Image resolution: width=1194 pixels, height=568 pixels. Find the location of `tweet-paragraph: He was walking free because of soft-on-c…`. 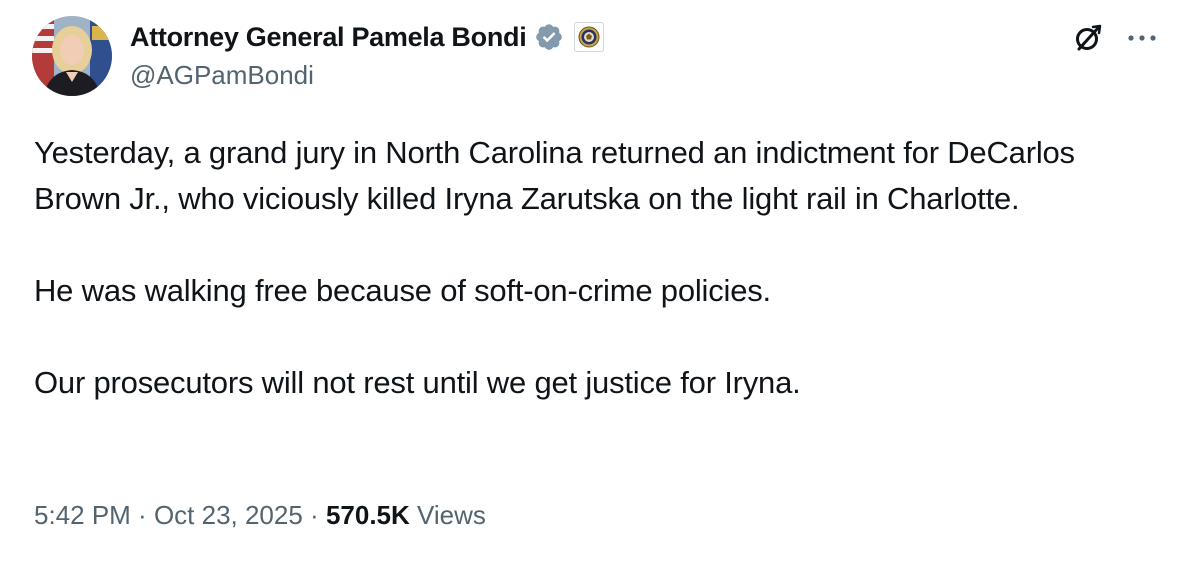

tweet-paragraph: He was walking free because of soft-on-c… is located at coordinates (402, 290).